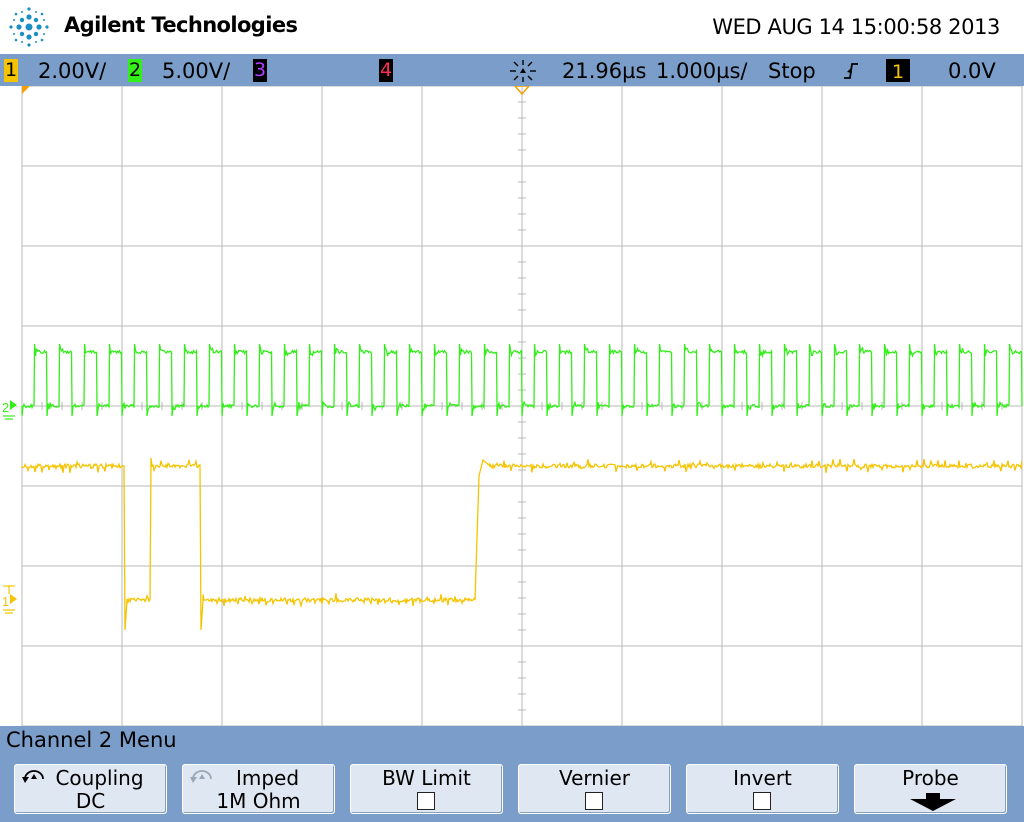 This screenshot has width=1024, height=822. I want to click on probe-button: Probe, so click(930, 789).